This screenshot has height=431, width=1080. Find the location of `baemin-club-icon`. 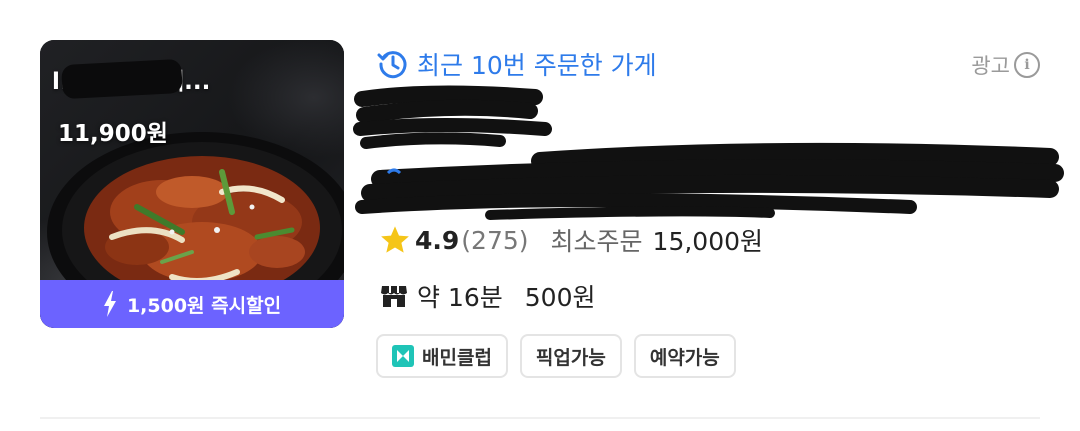

baemin-club-icon is located at coordinates (403, 356).